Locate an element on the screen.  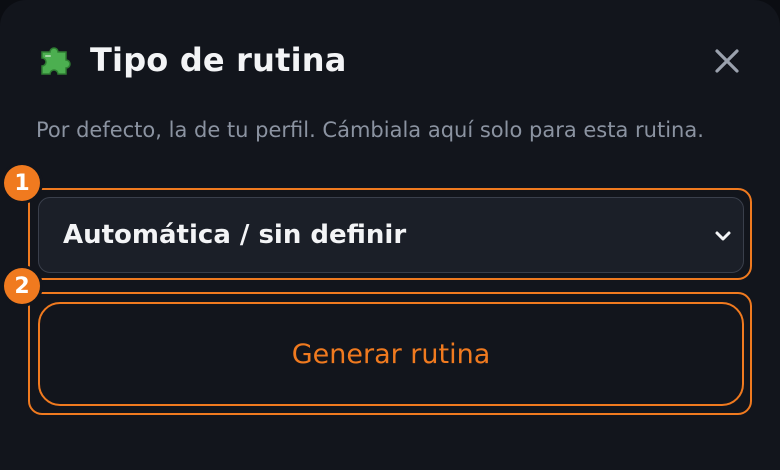
step-marker-1: 1 is located at coordinates (22, 183).